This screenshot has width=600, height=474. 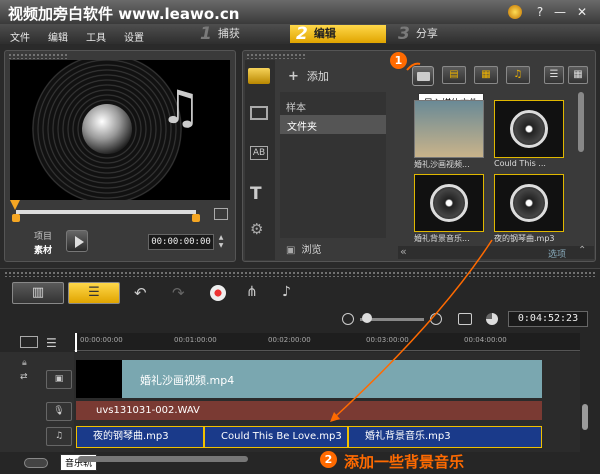 I want to click on annotation-badge-2: 2, so click(x=328, y=459).